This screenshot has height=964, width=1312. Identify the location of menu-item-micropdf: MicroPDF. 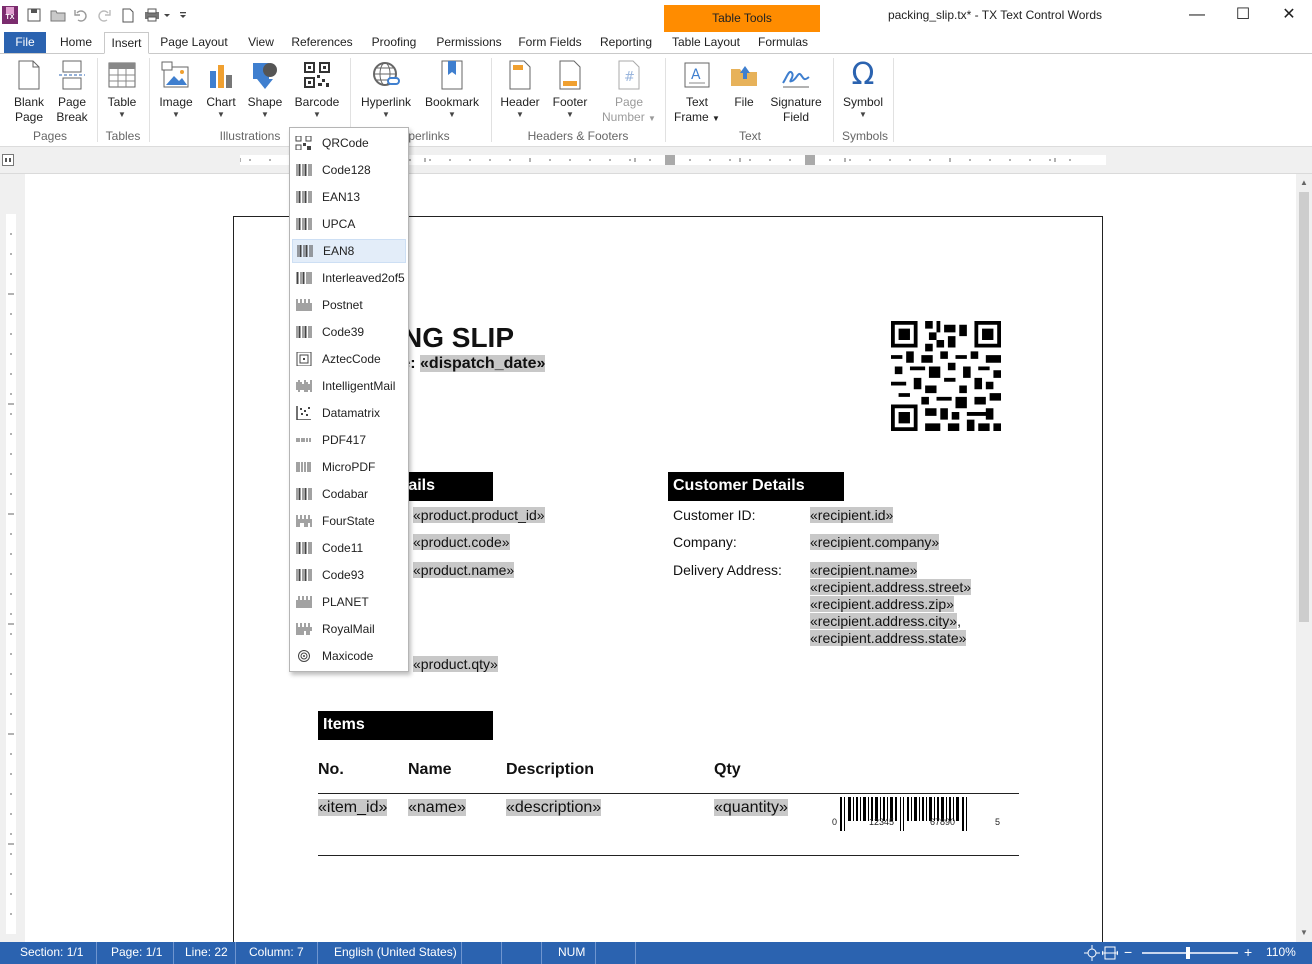
(349, 467).